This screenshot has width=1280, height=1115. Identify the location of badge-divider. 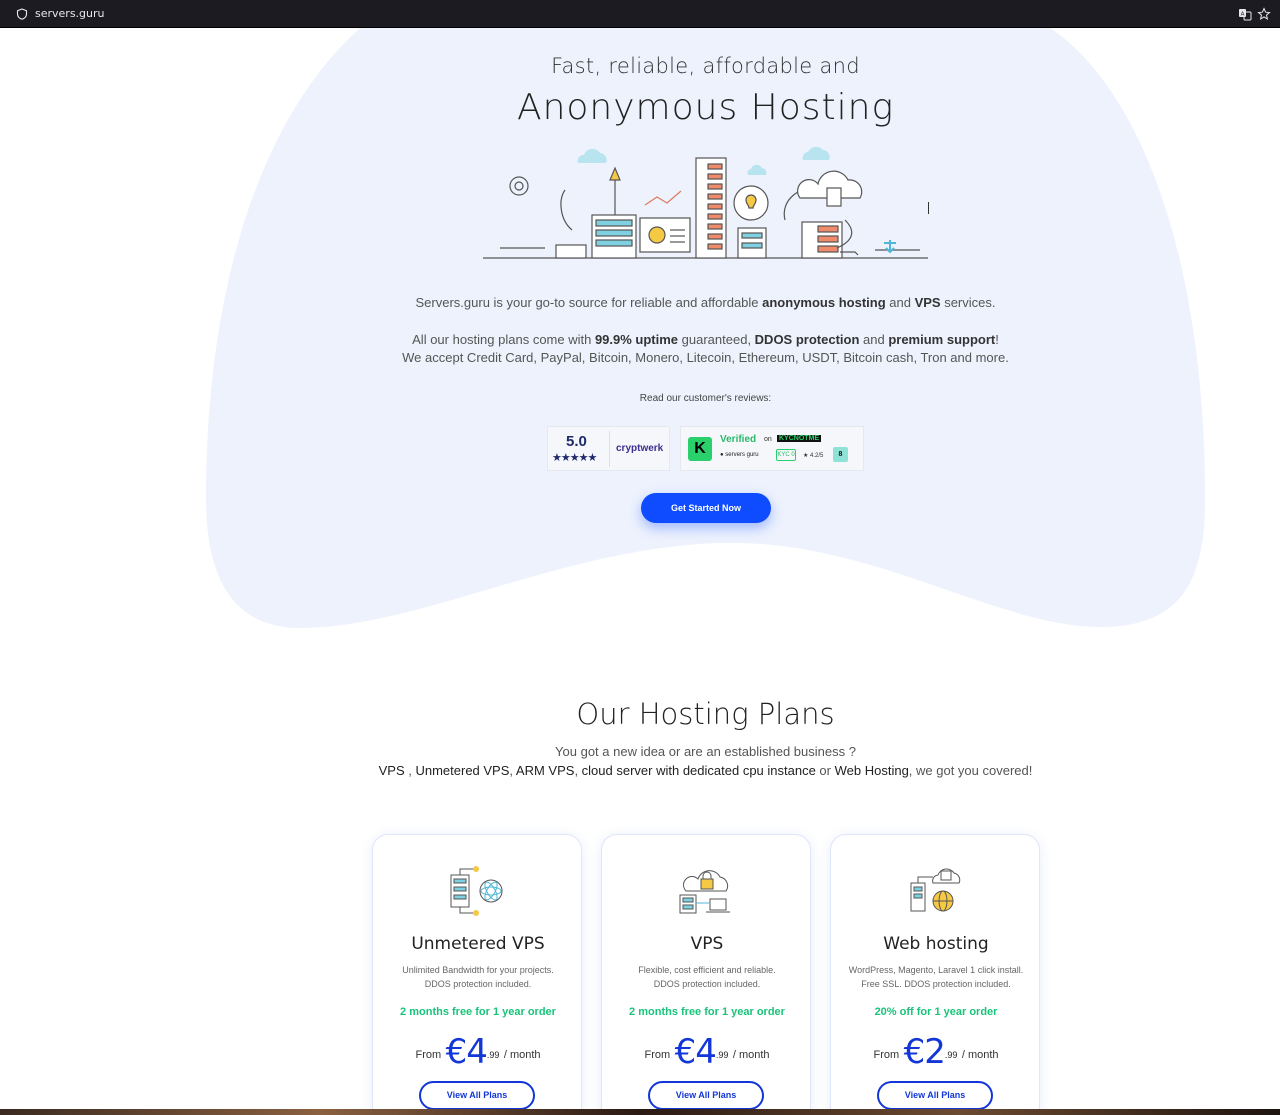
(609, 449).